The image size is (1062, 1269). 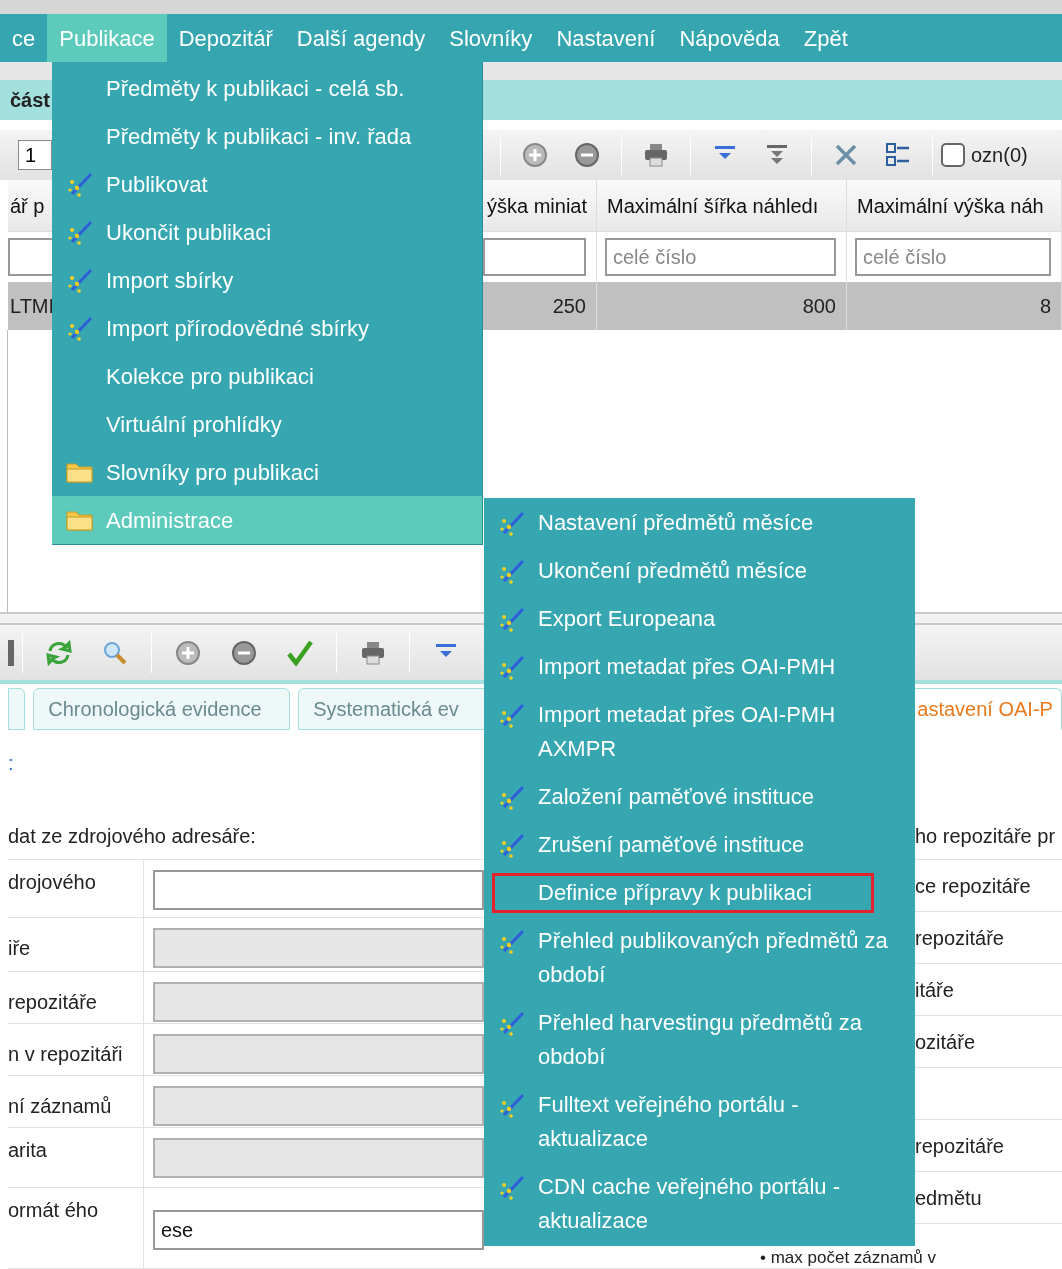 I want to click on field-label: ozitáře, so click(x=945, y=1042).